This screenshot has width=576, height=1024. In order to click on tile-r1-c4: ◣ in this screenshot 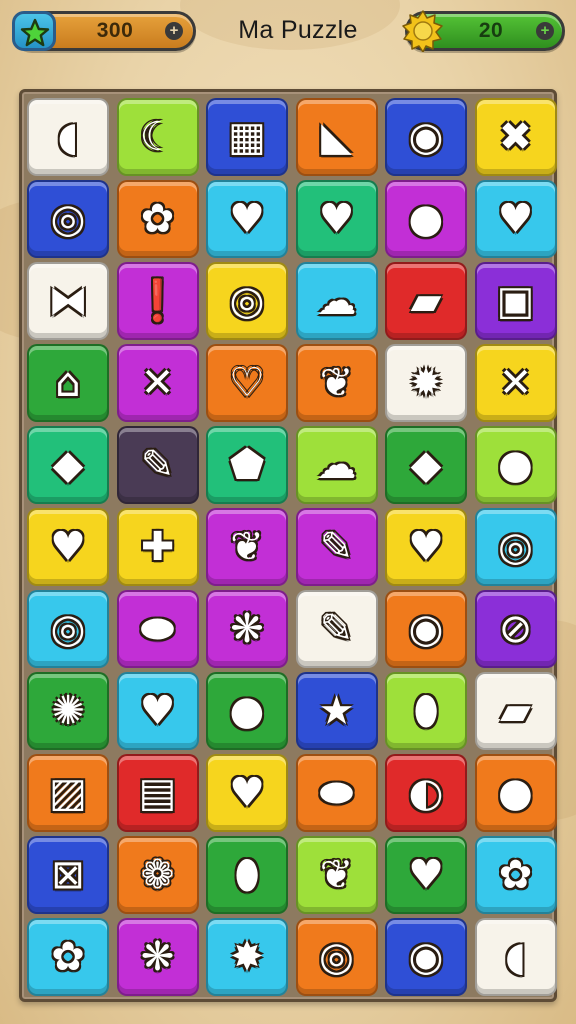, I will do `click(336, 137)`.